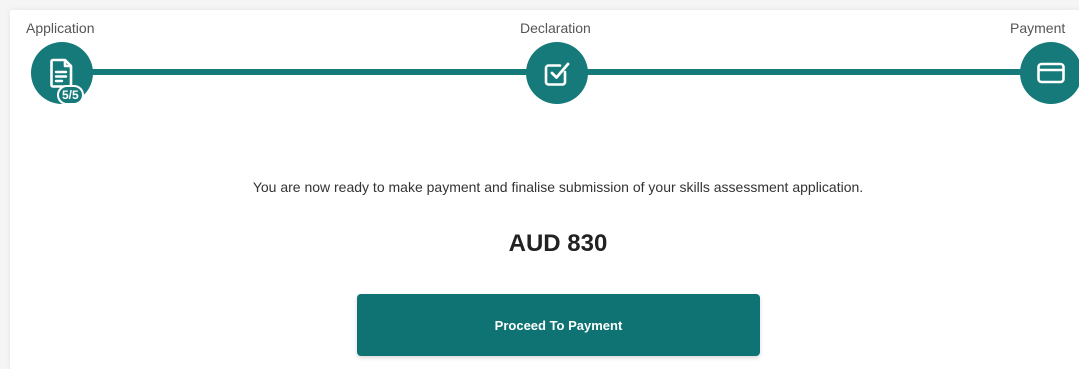 The image size is (1079, 369). I want to click on proceed-to-payment-button: Proceed To Payment, so click(558, 325).